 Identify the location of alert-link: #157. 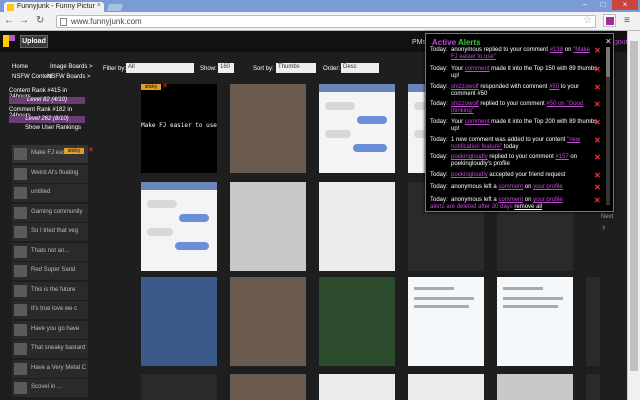
(561, 157).